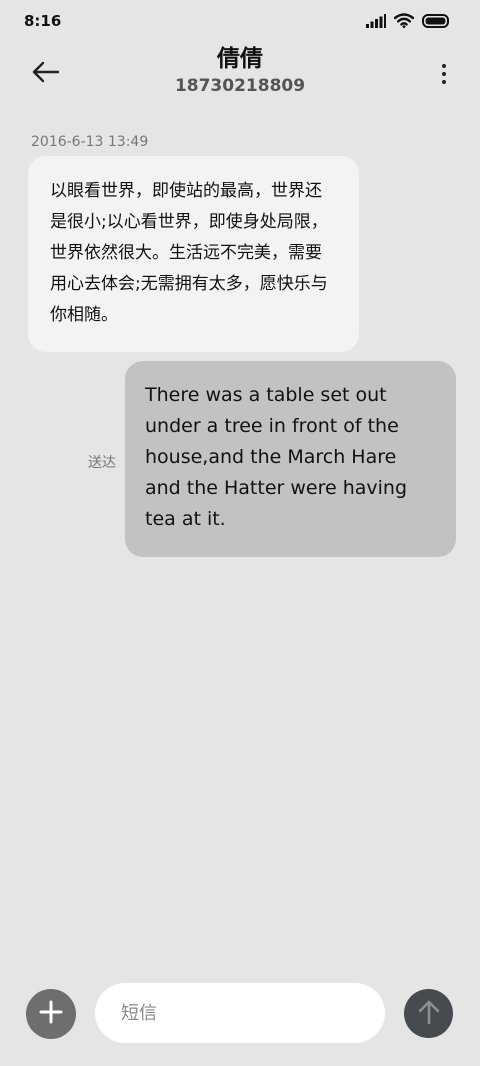  Describe the element at coordinates (240, 22) in the screenshot. I see `status-bar: 8:16` at that location.